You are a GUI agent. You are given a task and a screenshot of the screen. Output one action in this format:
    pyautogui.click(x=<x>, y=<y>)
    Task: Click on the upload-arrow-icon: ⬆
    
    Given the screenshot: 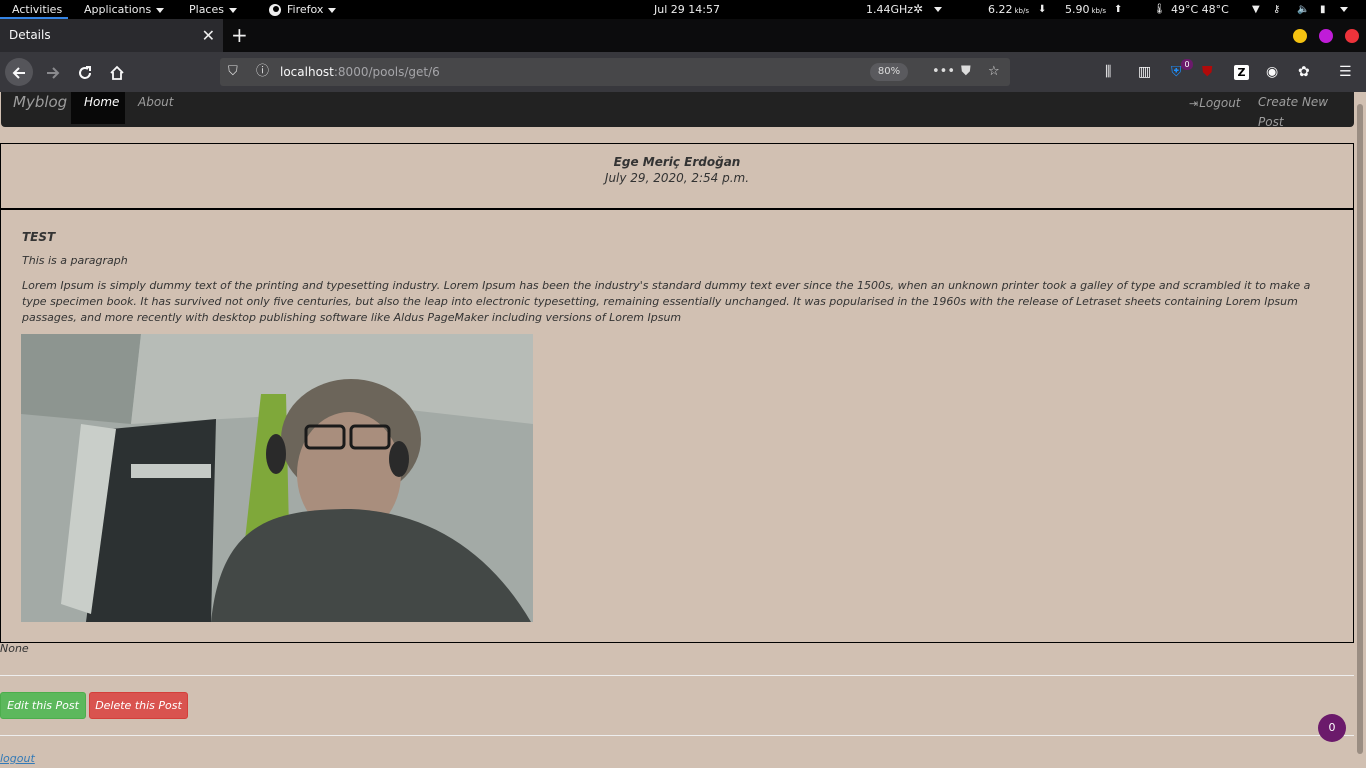 What is the action you would take?
    pyautogui.click(x=1118, y=9)
    